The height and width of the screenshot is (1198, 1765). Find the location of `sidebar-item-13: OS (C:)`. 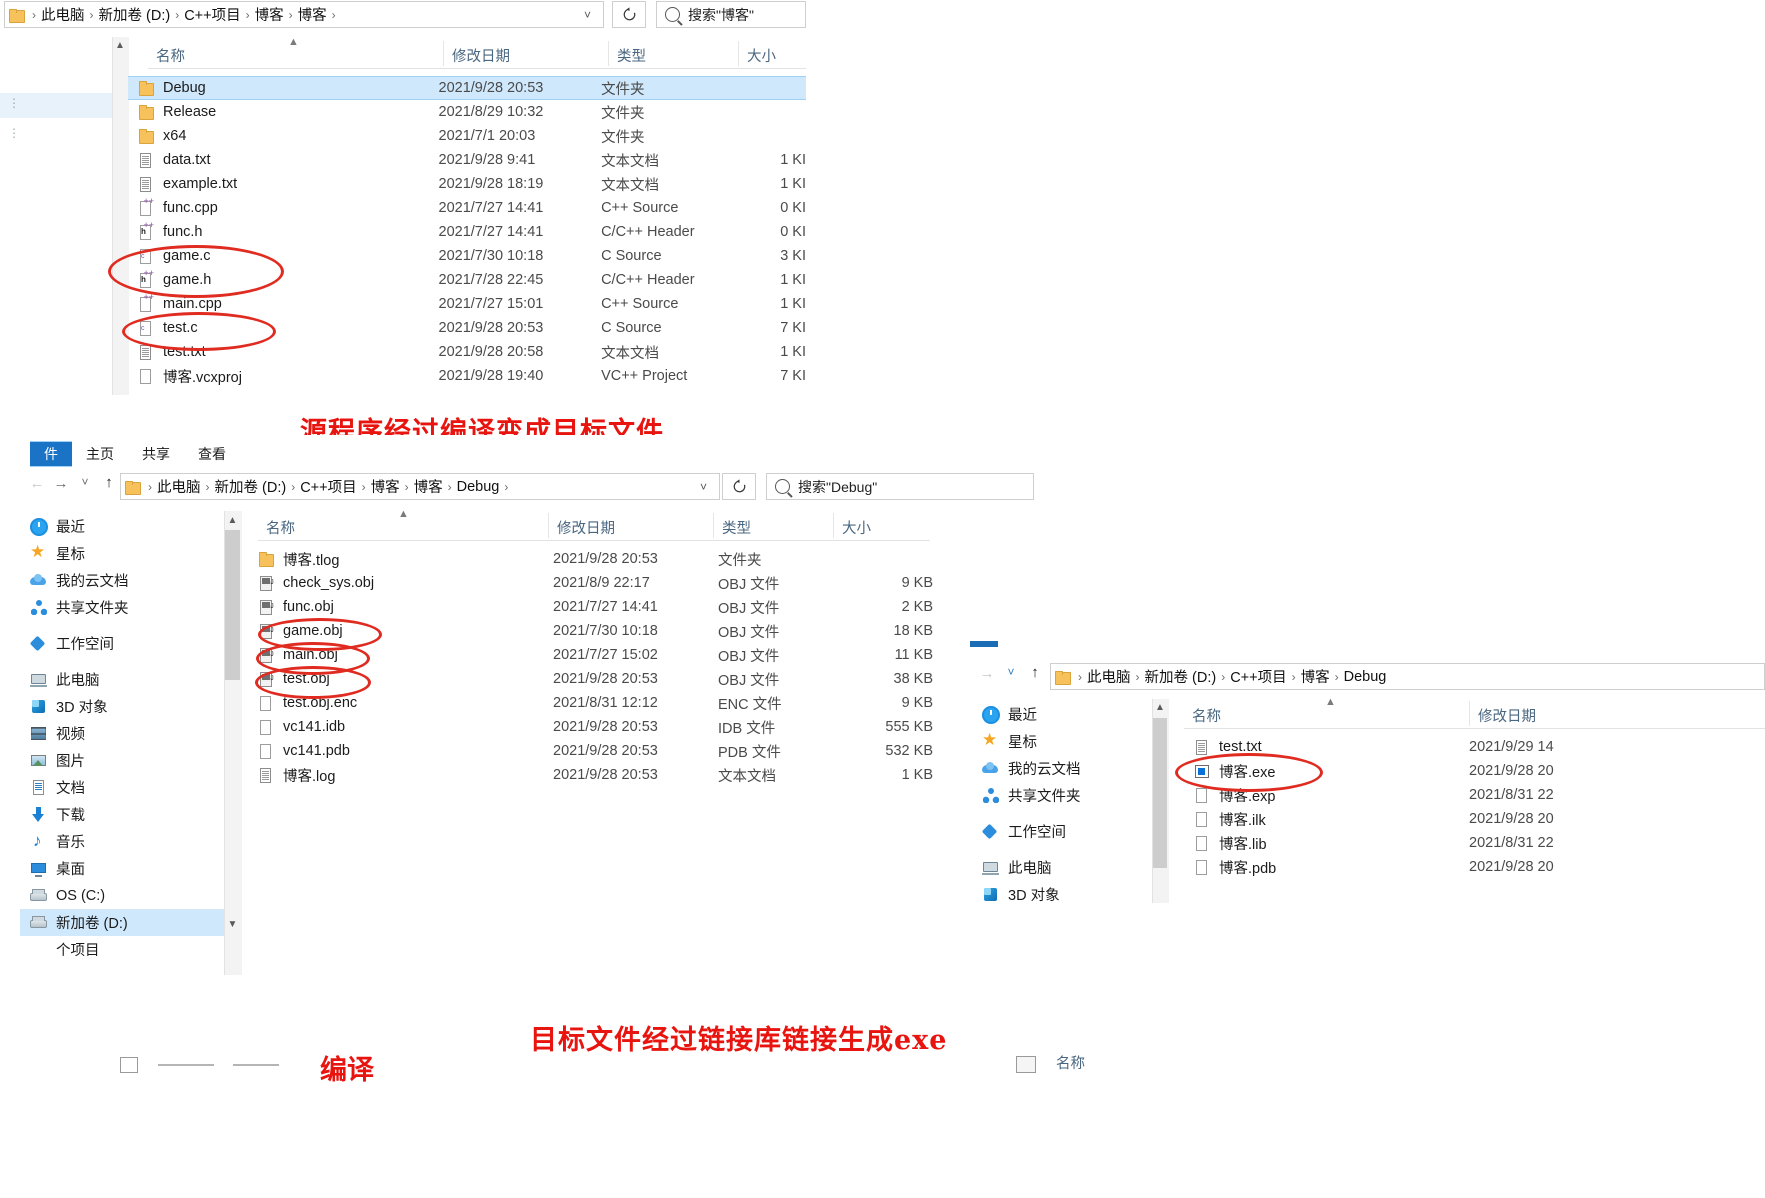

sidebar-item-13: OS (C:) is located at coordinates (122, 895).